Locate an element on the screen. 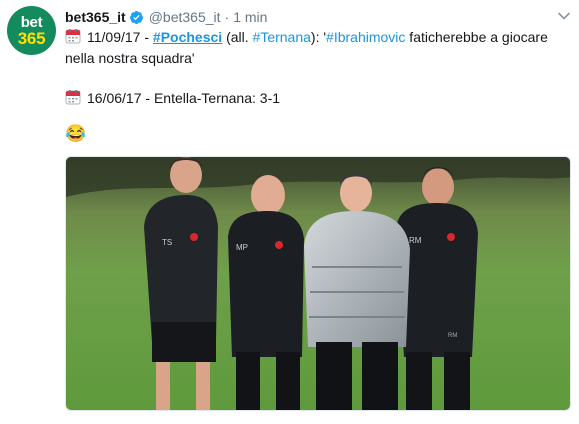 This screenshot has height=424, width=579. emoji-tears-of-joy: 😂 is located at coordinates (76, 133).